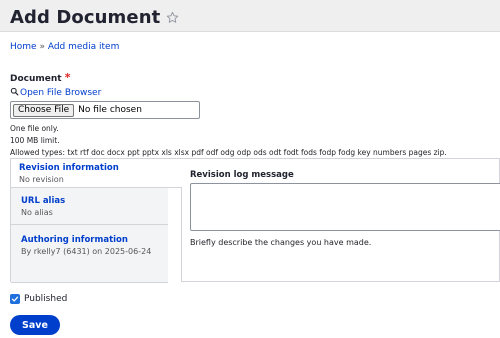  Describe the element at coordinates (89, 240) in the screenshot. I see `tab-authoring-title: Authoring information` at that location.